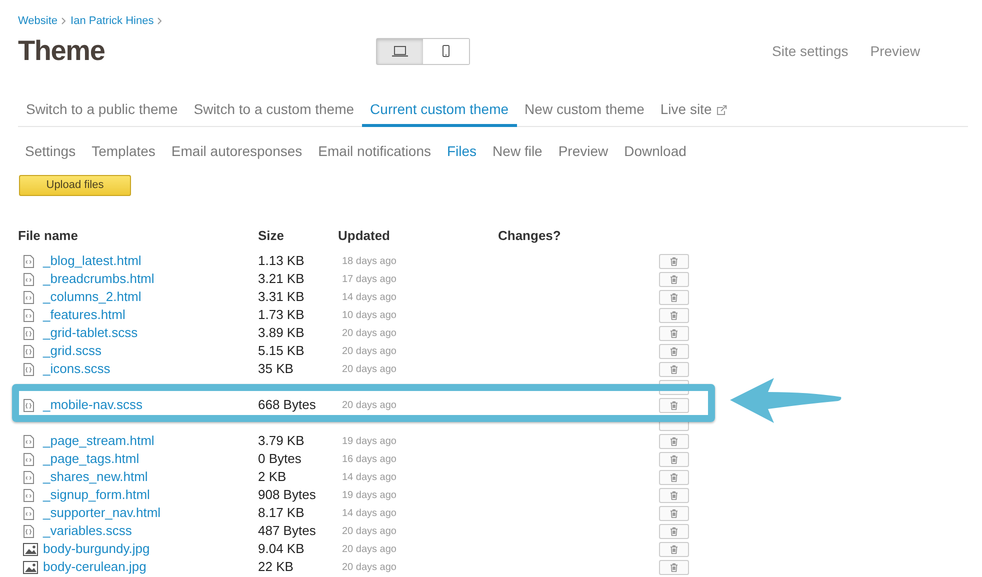  What do you see at coordinates (272, 236) in the screenshot?
I see `column-header: Size` at bounding box center [272, 236].